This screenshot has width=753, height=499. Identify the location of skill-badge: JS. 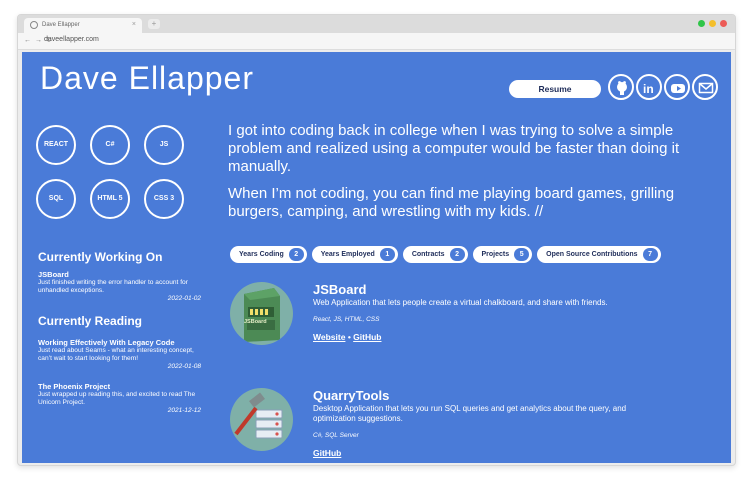
(164, 145).